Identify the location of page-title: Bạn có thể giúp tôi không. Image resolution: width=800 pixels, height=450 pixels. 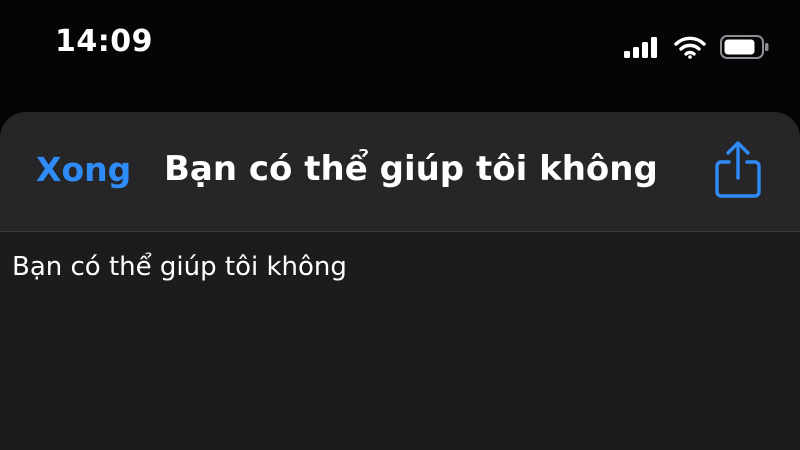
(411, 169).